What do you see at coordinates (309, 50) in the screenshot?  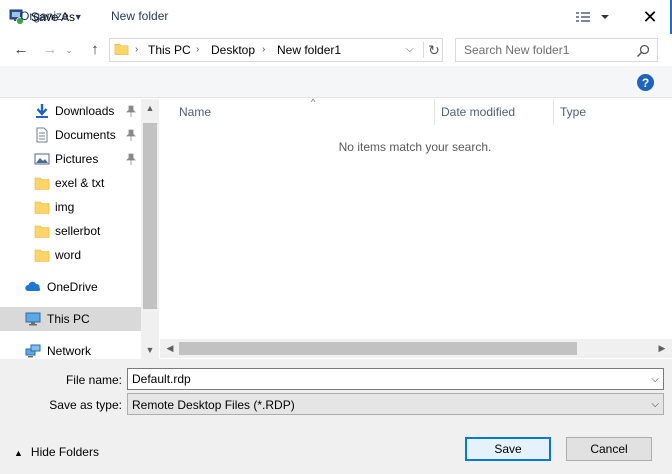 I see `breadcrumb-new-folder1: New folder1` at bounding box center [309, 50].